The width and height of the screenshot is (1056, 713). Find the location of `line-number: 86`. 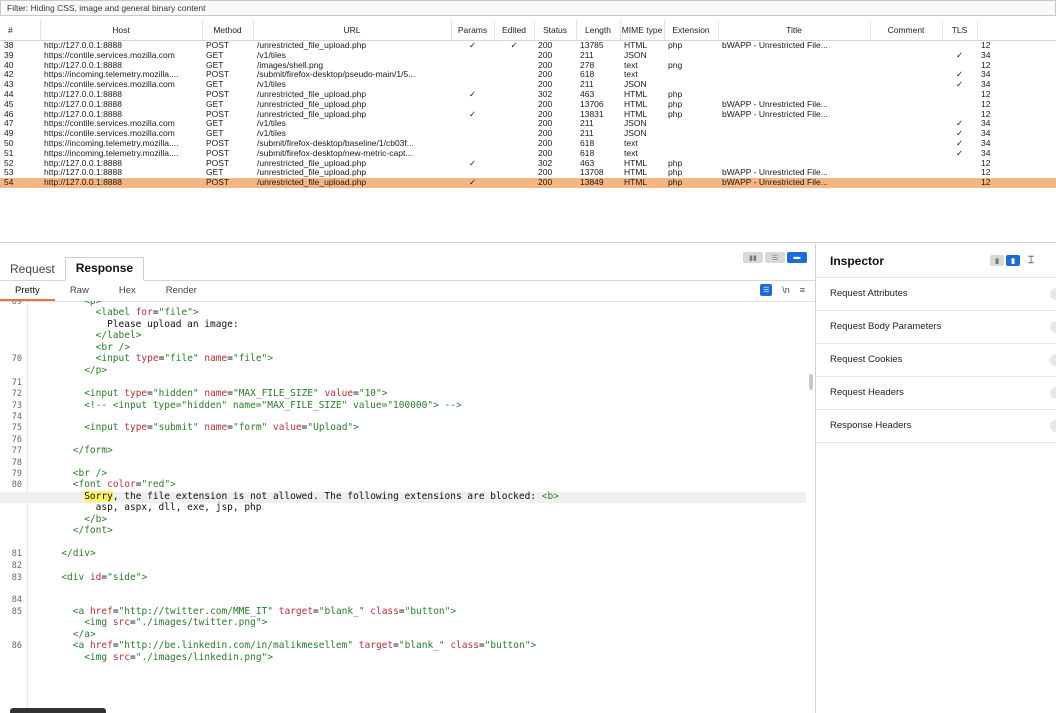

line-number: 86 is located at coordinates (16, 646).